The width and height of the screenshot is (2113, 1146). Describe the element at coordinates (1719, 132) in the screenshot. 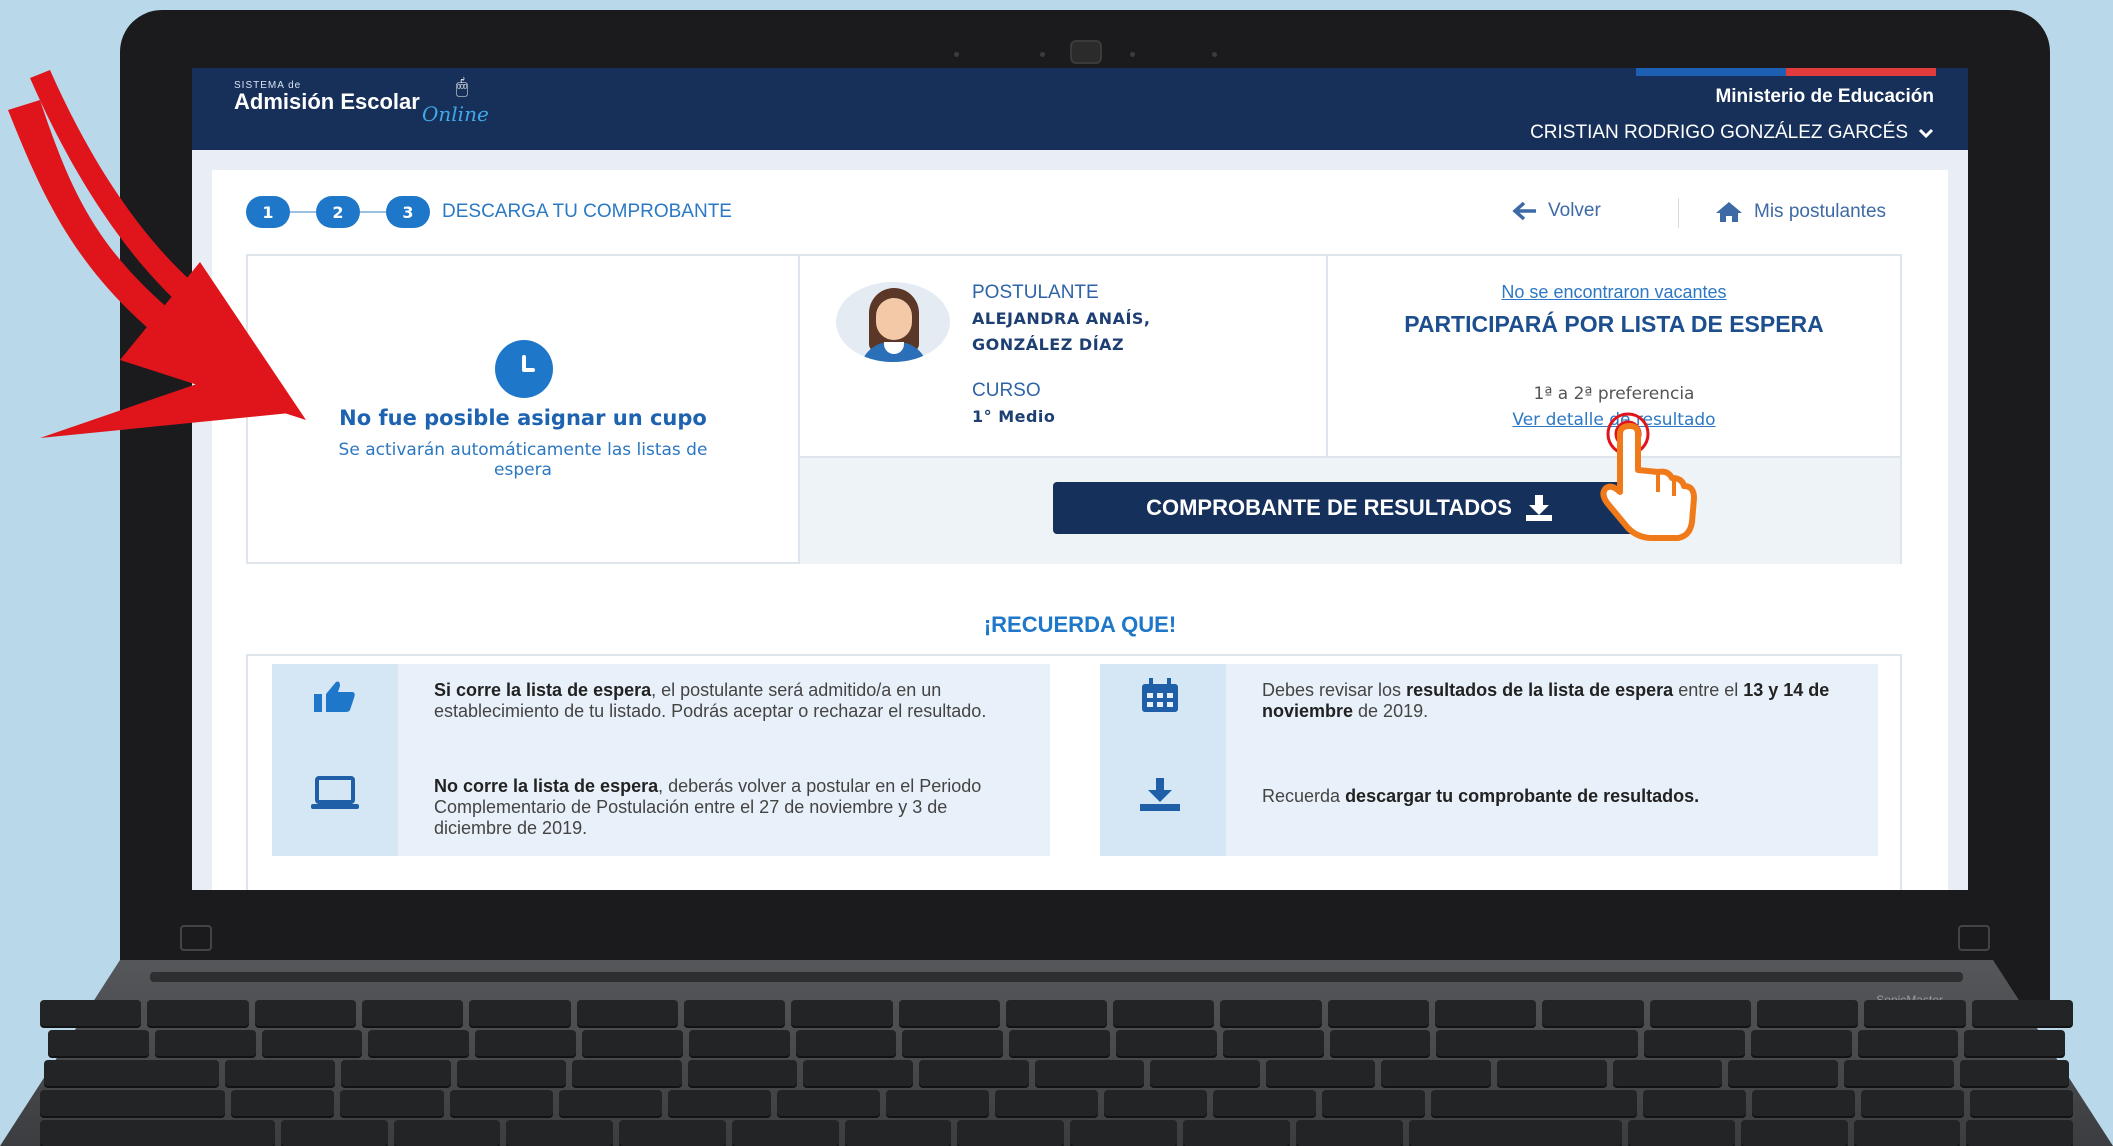

I see `user-name: CRISTIAN RODRIGO GONZÁLEZ GARCÉS` at that location.